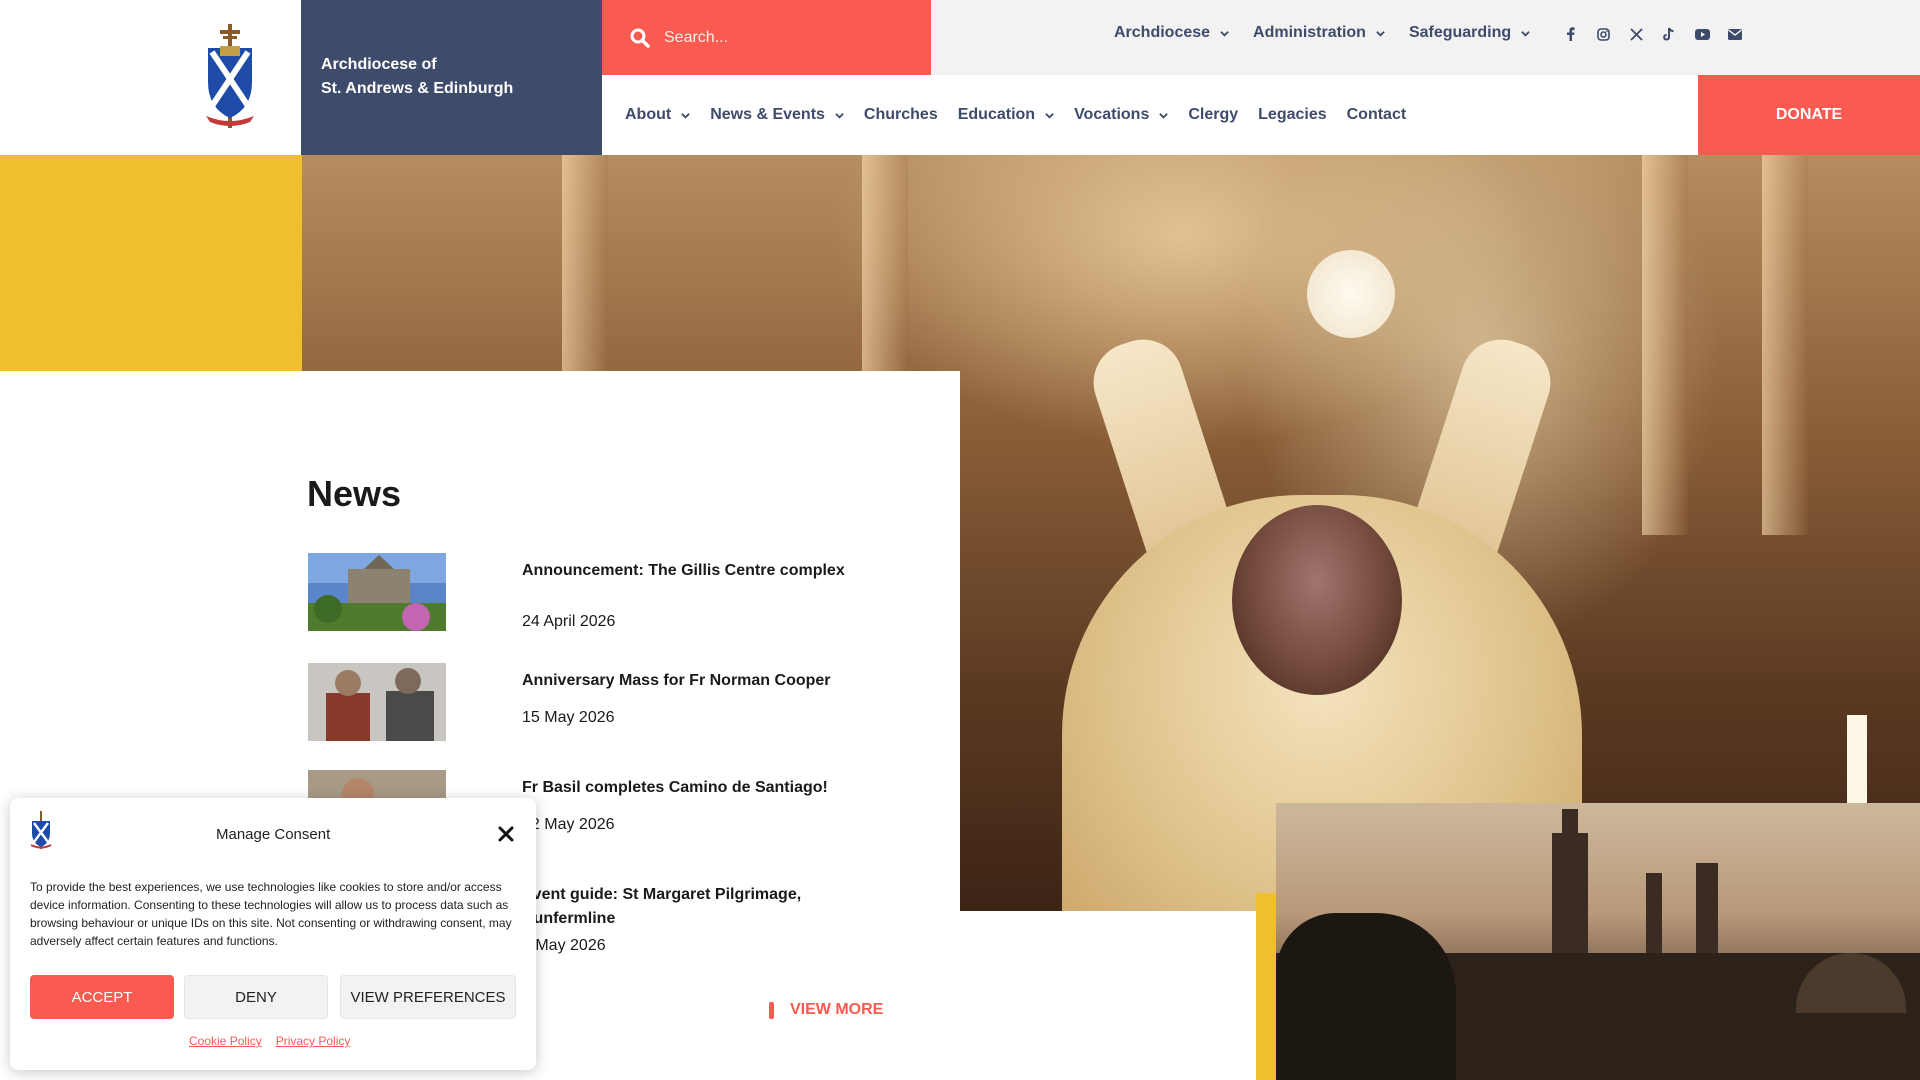  Describe the element at coordinates (1112, 114) in the screenshot. I see `nav-item-label: Vocations` at that location.